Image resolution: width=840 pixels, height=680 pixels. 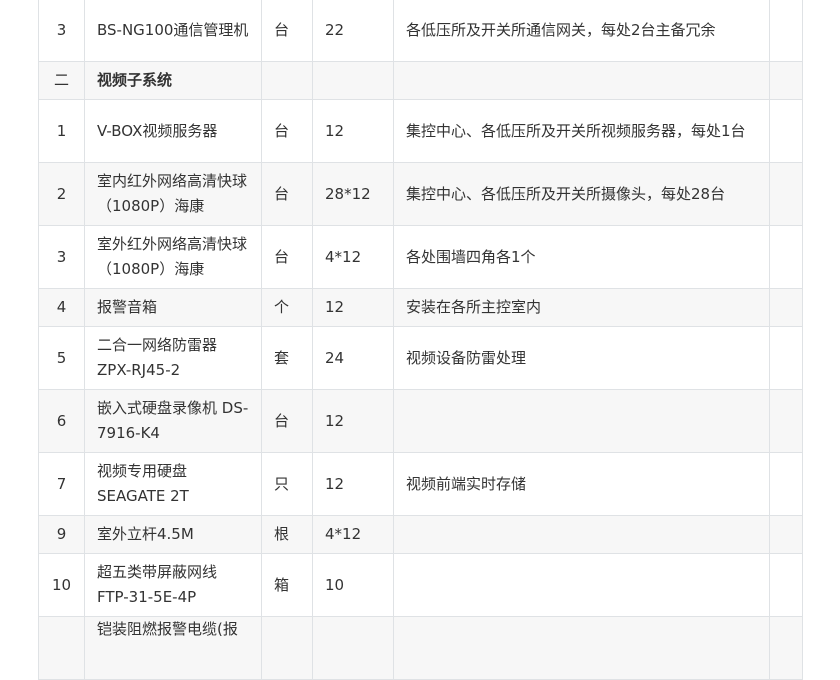 What do you see at coordinates (173, 484) in the screenshot?
I see `item-name: 视频专用硬盘 SEAGATE 2T` at bounding box center [173, 484].